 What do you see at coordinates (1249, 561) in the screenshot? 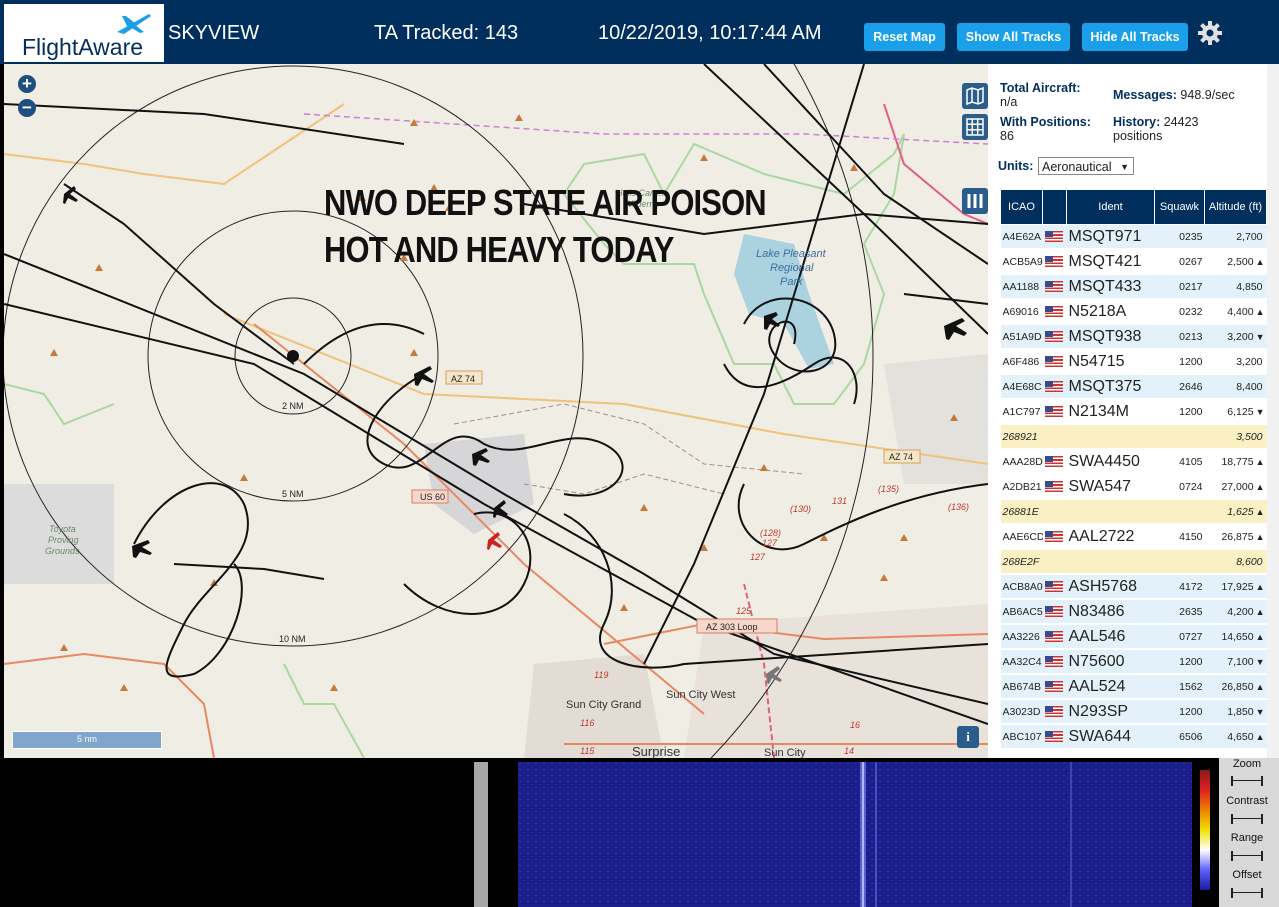
I see `altitude-value: 8,600` at bounding box center [1249, 561].